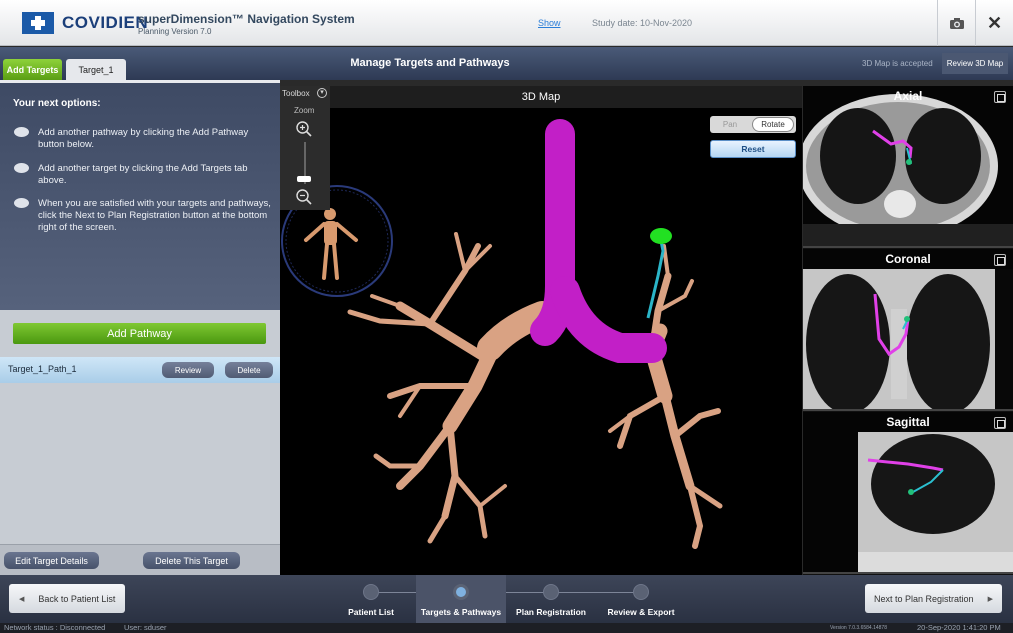  I want to click on map-accepted-status: 3D Map is accepted, so click(897, 63).